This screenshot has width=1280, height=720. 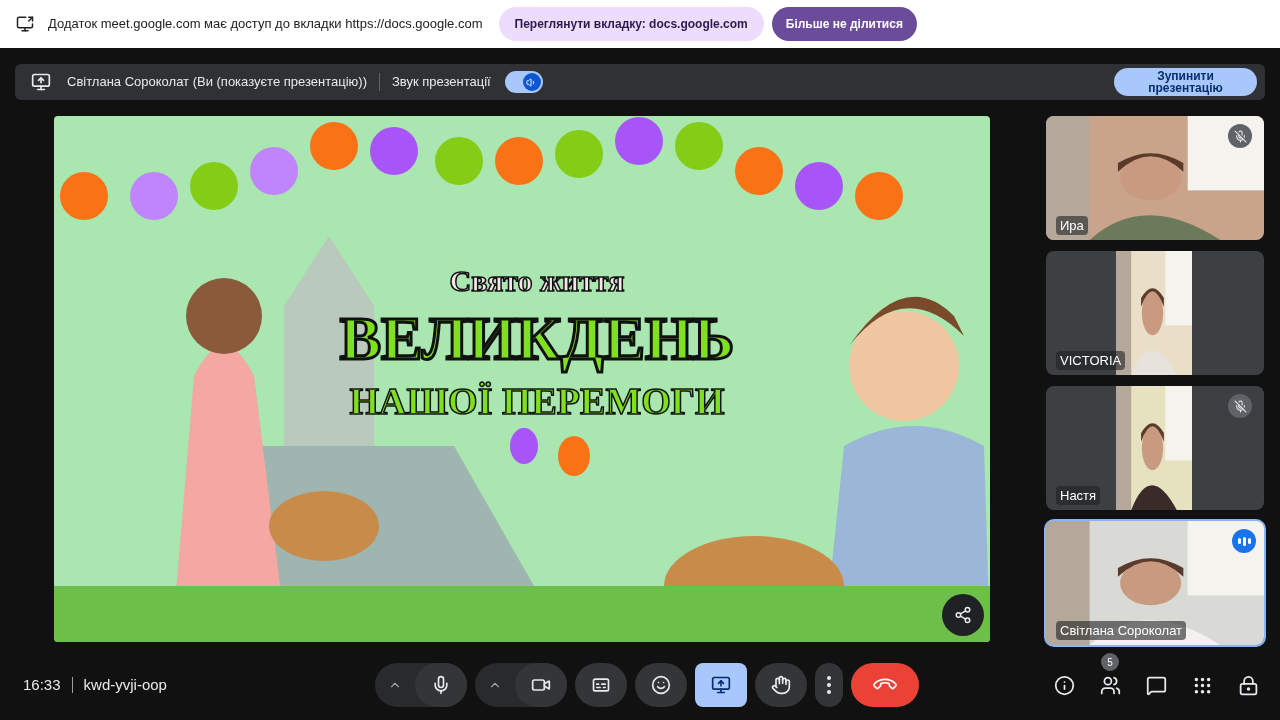 What do you see at coordinates (537, 338) in the screenshot?
I see `slide-title: ВЕЛИКДЕНЬ` at bounding box center [537, 338].